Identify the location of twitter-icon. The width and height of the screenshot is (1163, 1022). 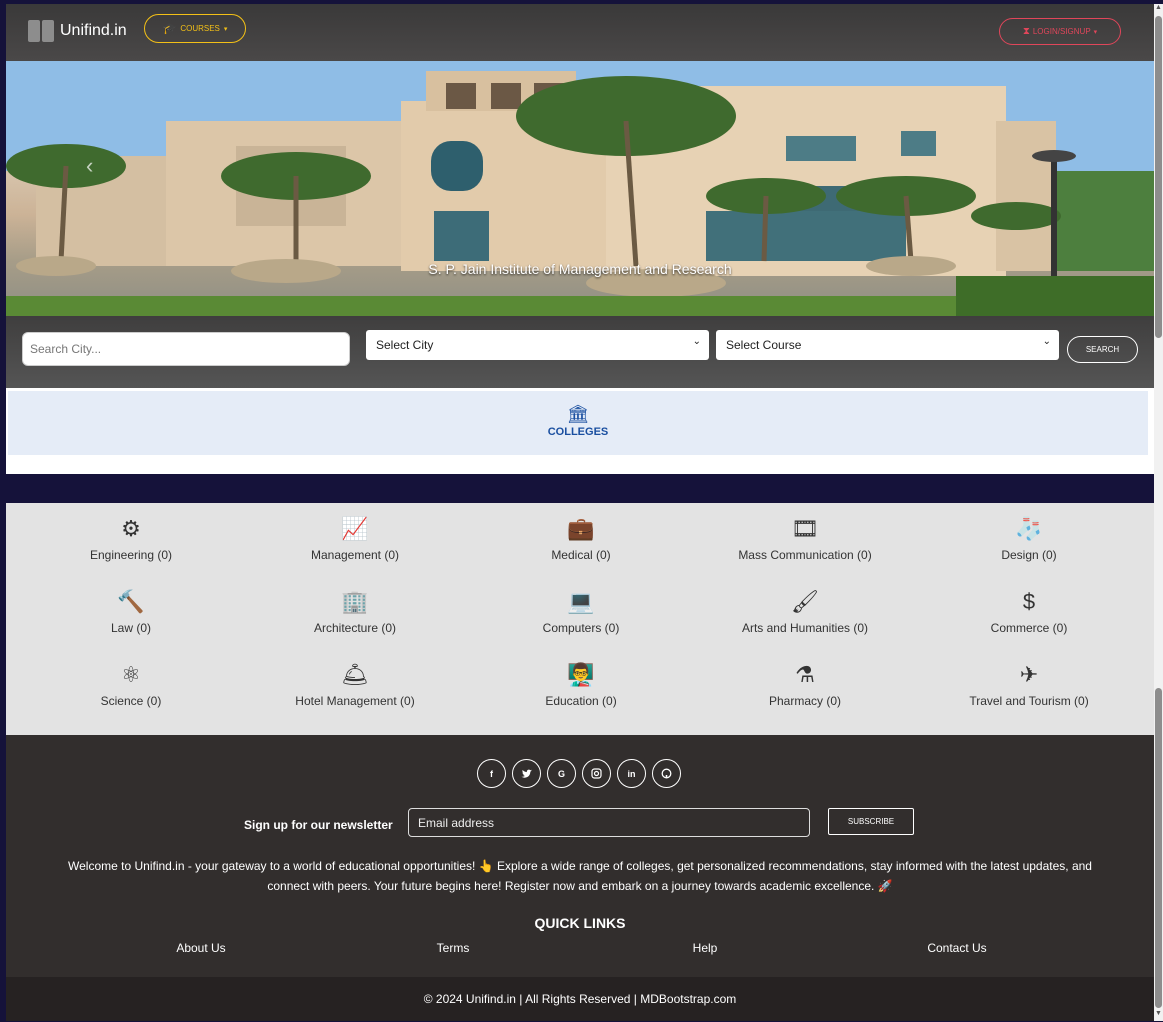
(526, 773).